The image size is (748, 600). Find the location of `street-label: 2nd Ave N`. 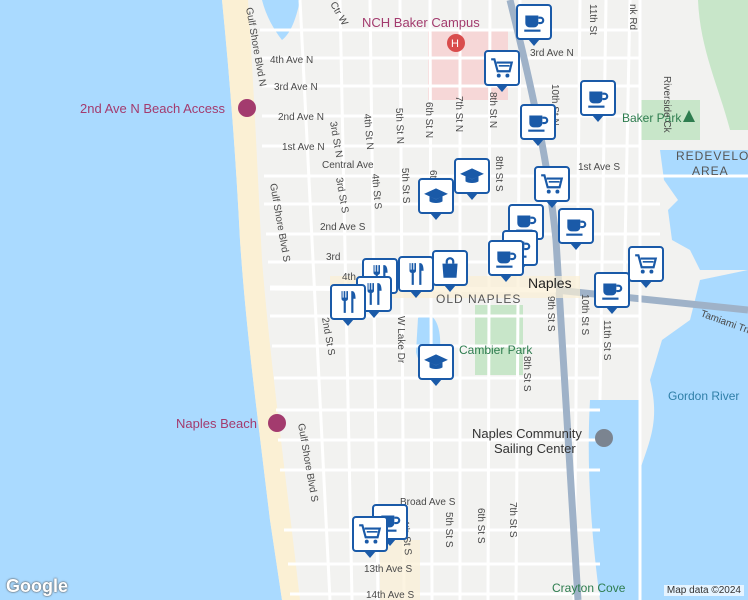

street-label: 2nd Ave N is located at coordinates (301, 117).